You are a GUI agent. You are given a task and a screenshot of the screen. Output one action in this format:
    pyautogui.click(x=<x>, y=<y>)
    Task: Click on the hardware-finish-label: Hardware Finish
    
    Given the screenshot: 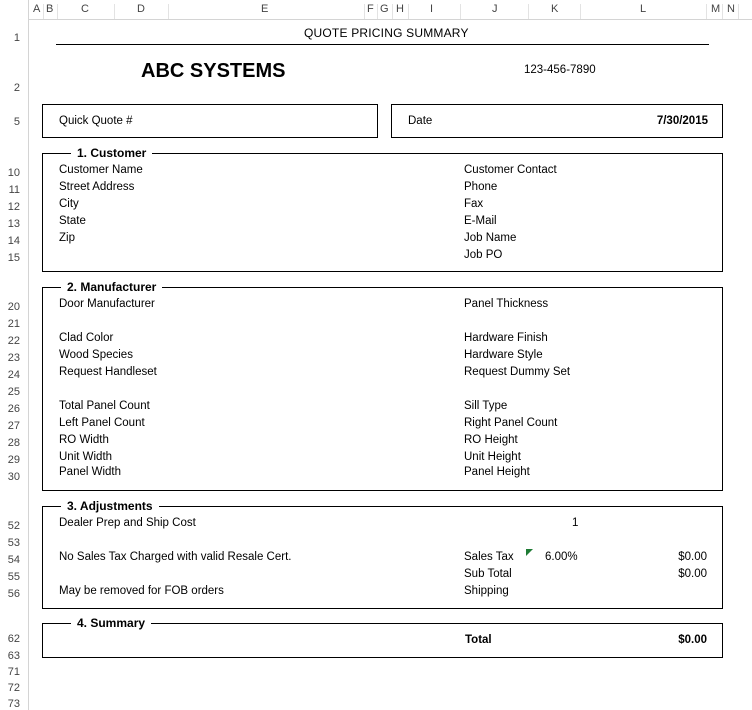 What is the action you would take?
    pyautogui.click(x=506, y=338)
    